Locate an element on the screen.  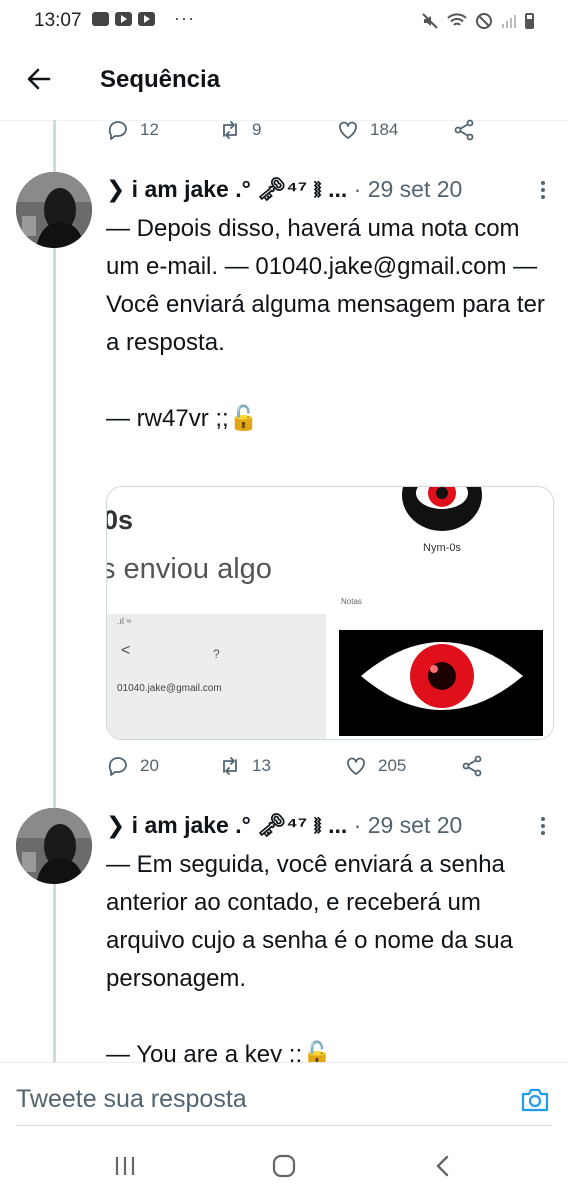
thread-connector-line is located at coordinates (54, 594).